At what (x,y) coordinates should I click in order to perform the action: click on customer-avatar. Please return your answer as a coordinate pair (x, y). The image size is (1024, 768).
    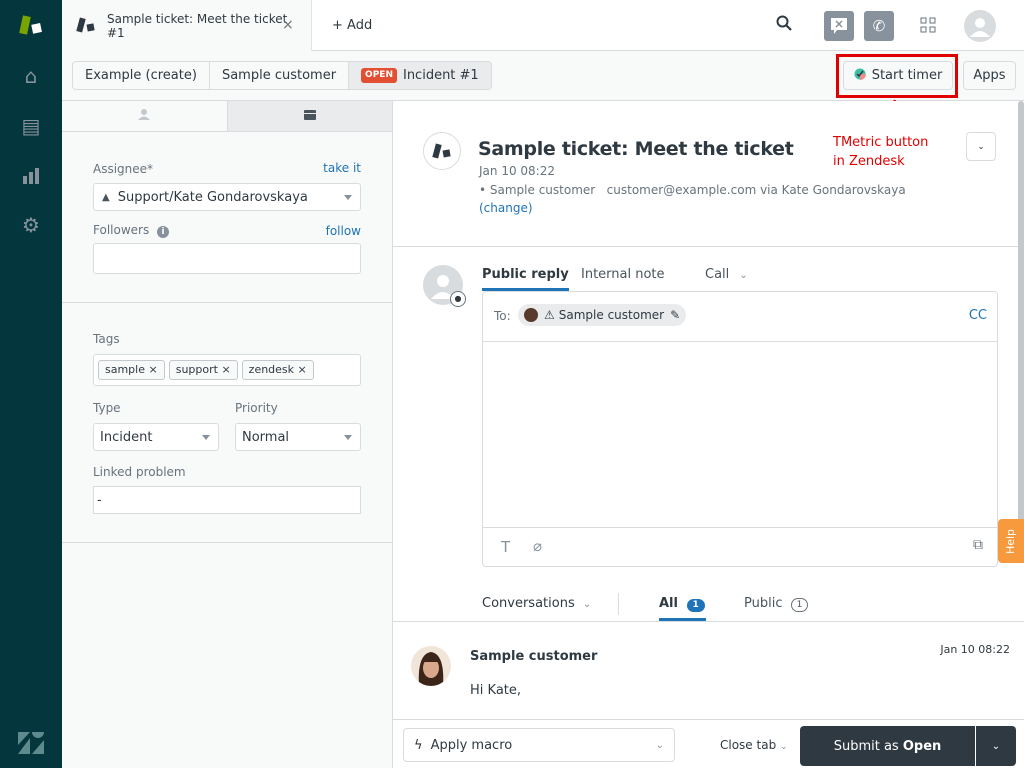
    Looking at the image, I should click on (531, 315).